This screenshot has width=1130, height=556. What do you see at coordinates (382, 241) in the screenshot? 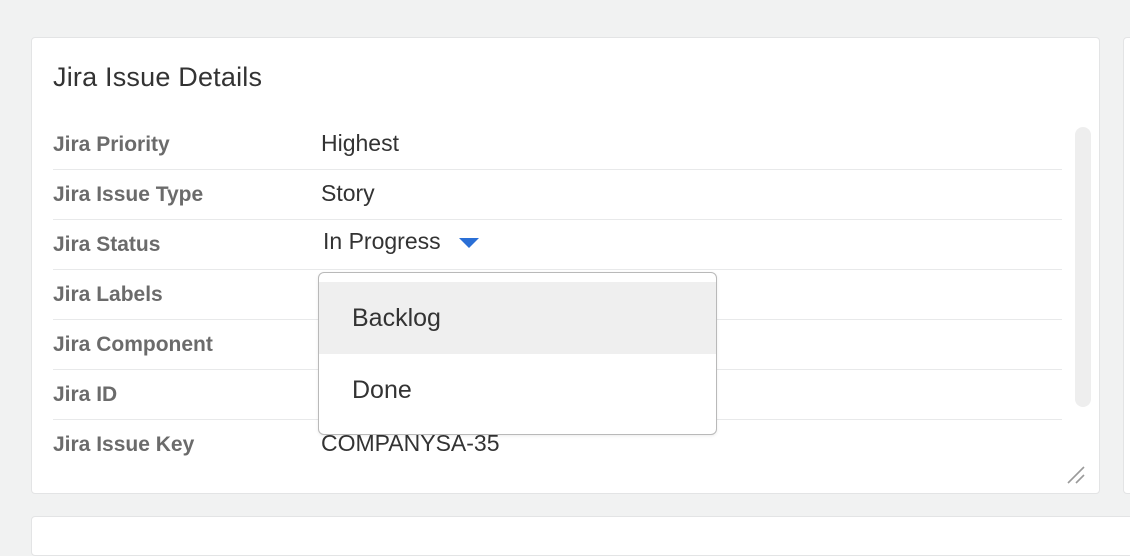
I see `status-selected-value: In Progress` at bounding box center [382, 241].